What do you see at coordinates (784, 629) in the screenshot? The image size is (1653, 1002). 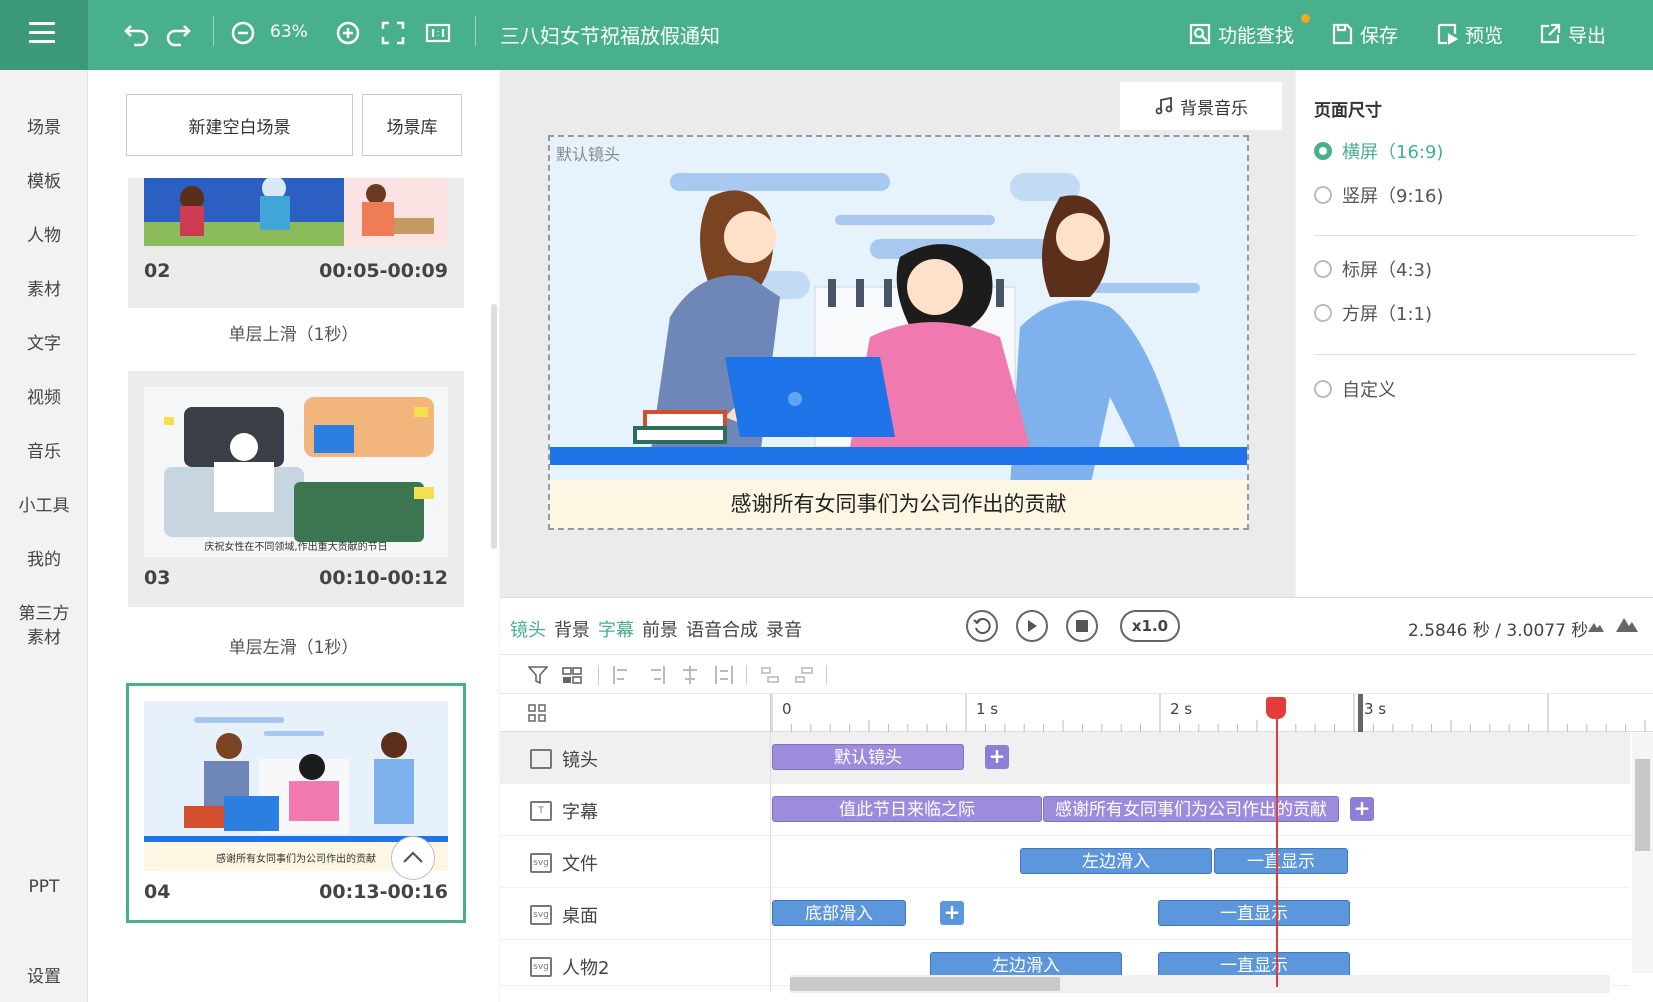 I see `tab-recording: 录音` at bounding box center [784, 629].